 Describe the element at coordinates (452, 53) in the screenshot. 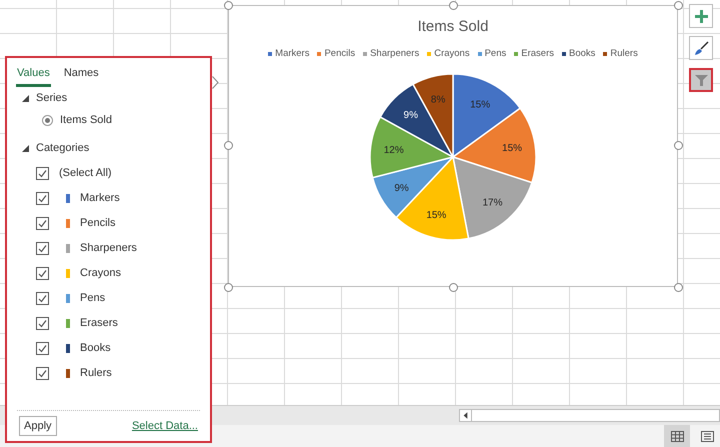

I see `legend-label: Crayons` at that location.